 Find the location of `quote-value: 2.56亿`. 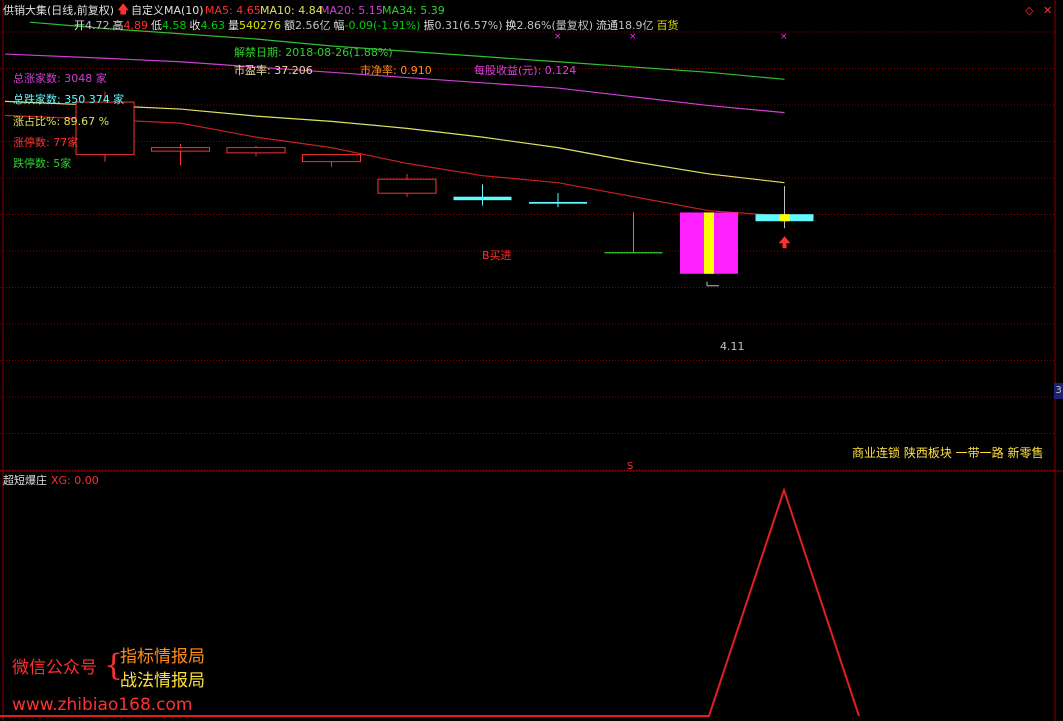

quote-value: 2.56亿 is located at coordinates (313, 25).